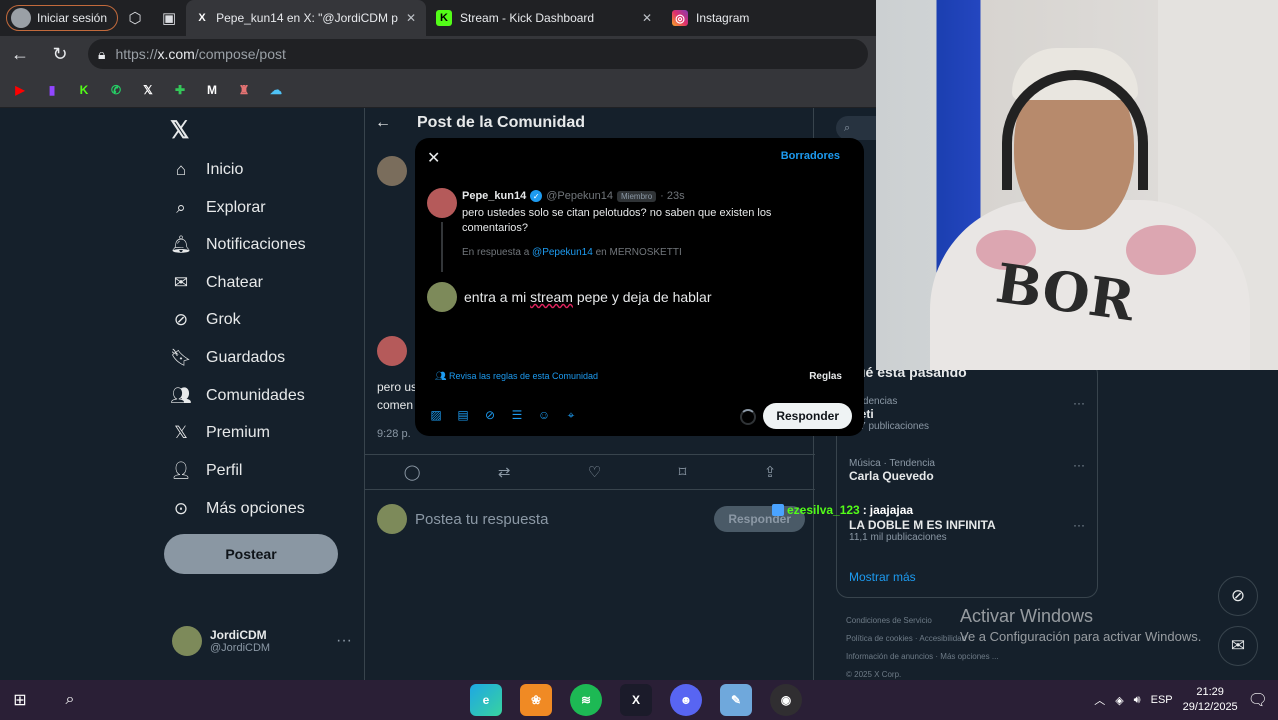  What do you see at coordinates (536, 196) in the screenshot?
I see `verified-badge-icon: ✓` at bounding box center [536, 196].